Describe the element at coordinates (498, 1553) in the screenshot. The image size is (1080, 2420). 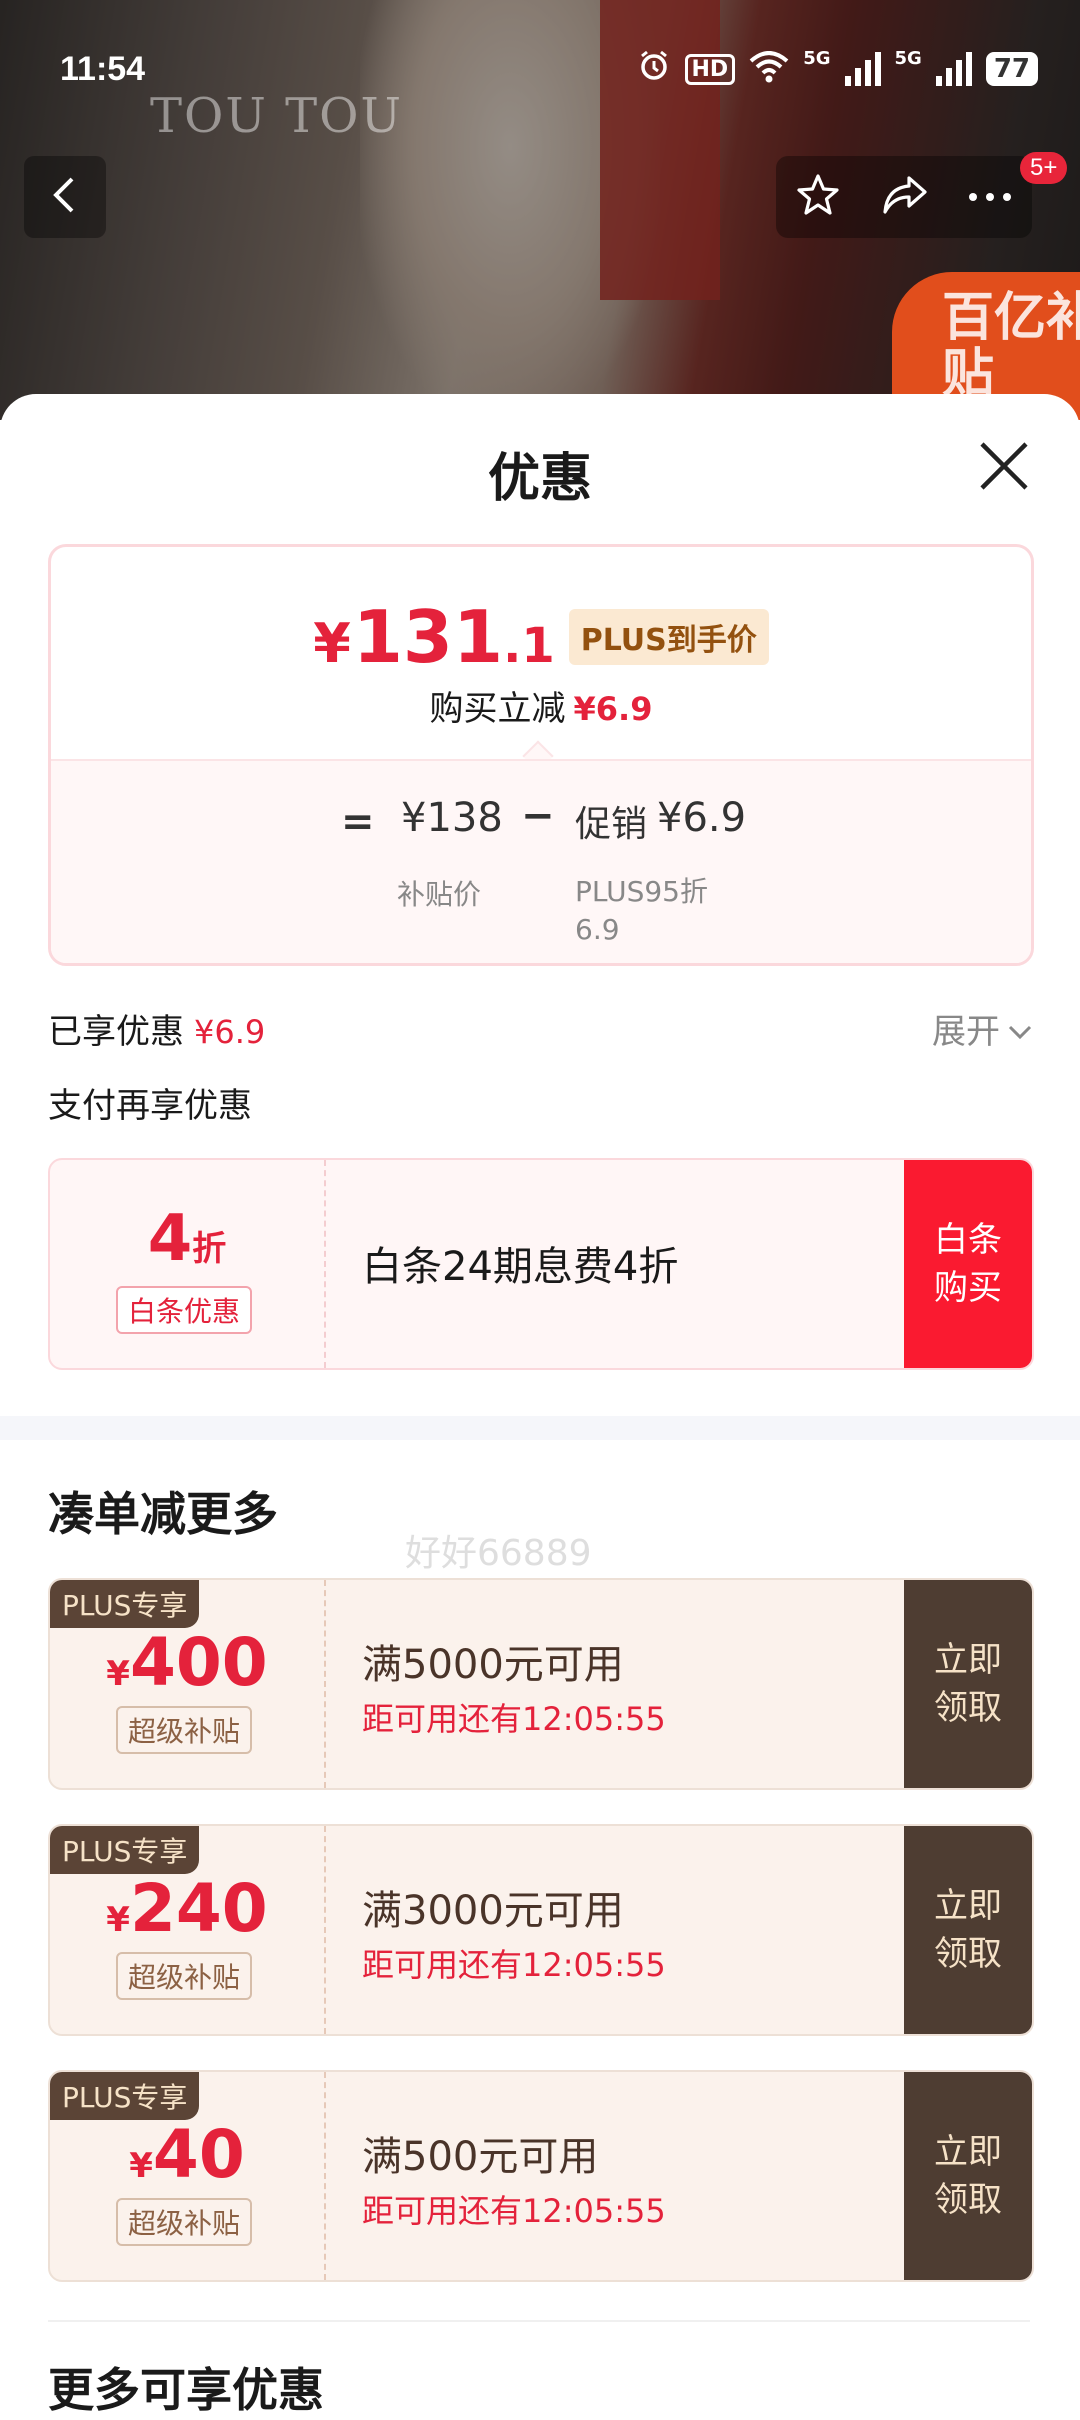
I see `image-watermark: 好好66889` at that location.